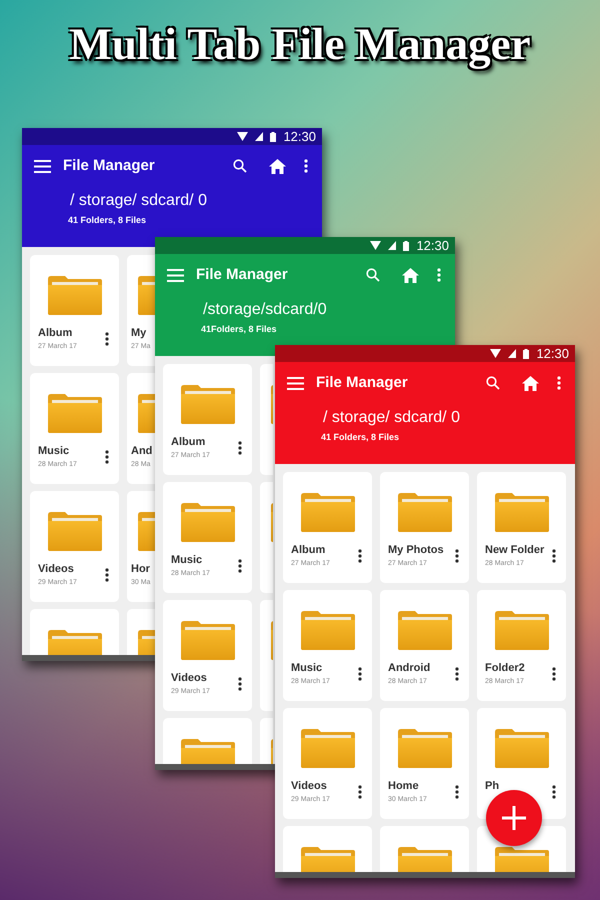 This screenshot has height=900, width=600. I want to click on folder-name: Home, so click(404, 787).